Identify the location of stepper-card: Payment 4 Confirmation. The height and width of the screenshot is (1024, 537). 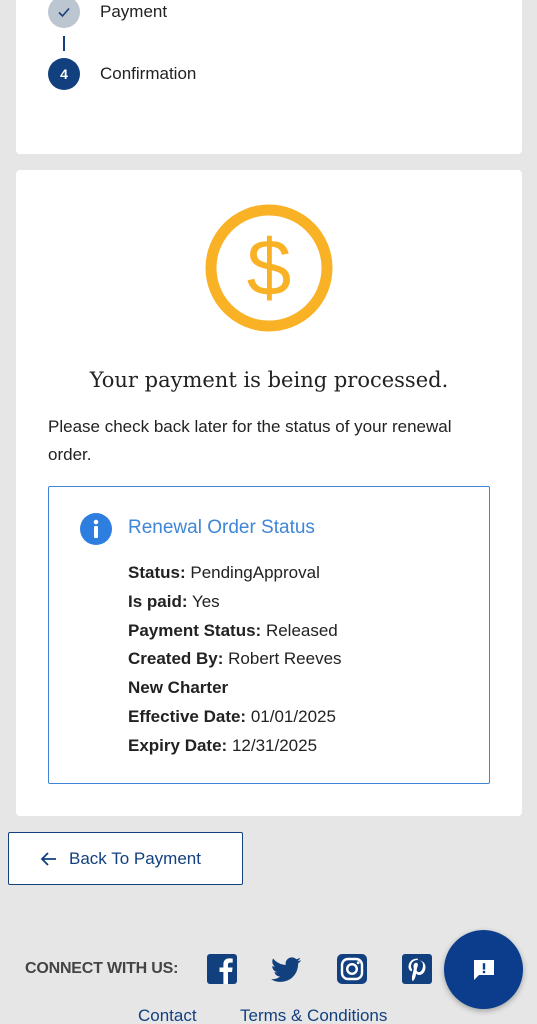
(269, 77).